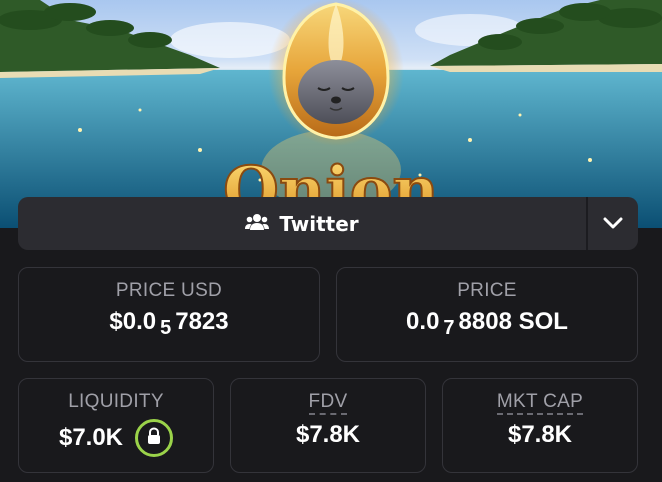 Image resolution: width=662 pixels, height=482 pixels. I want to click on liquidity-locked-badge, so click(154, 438).